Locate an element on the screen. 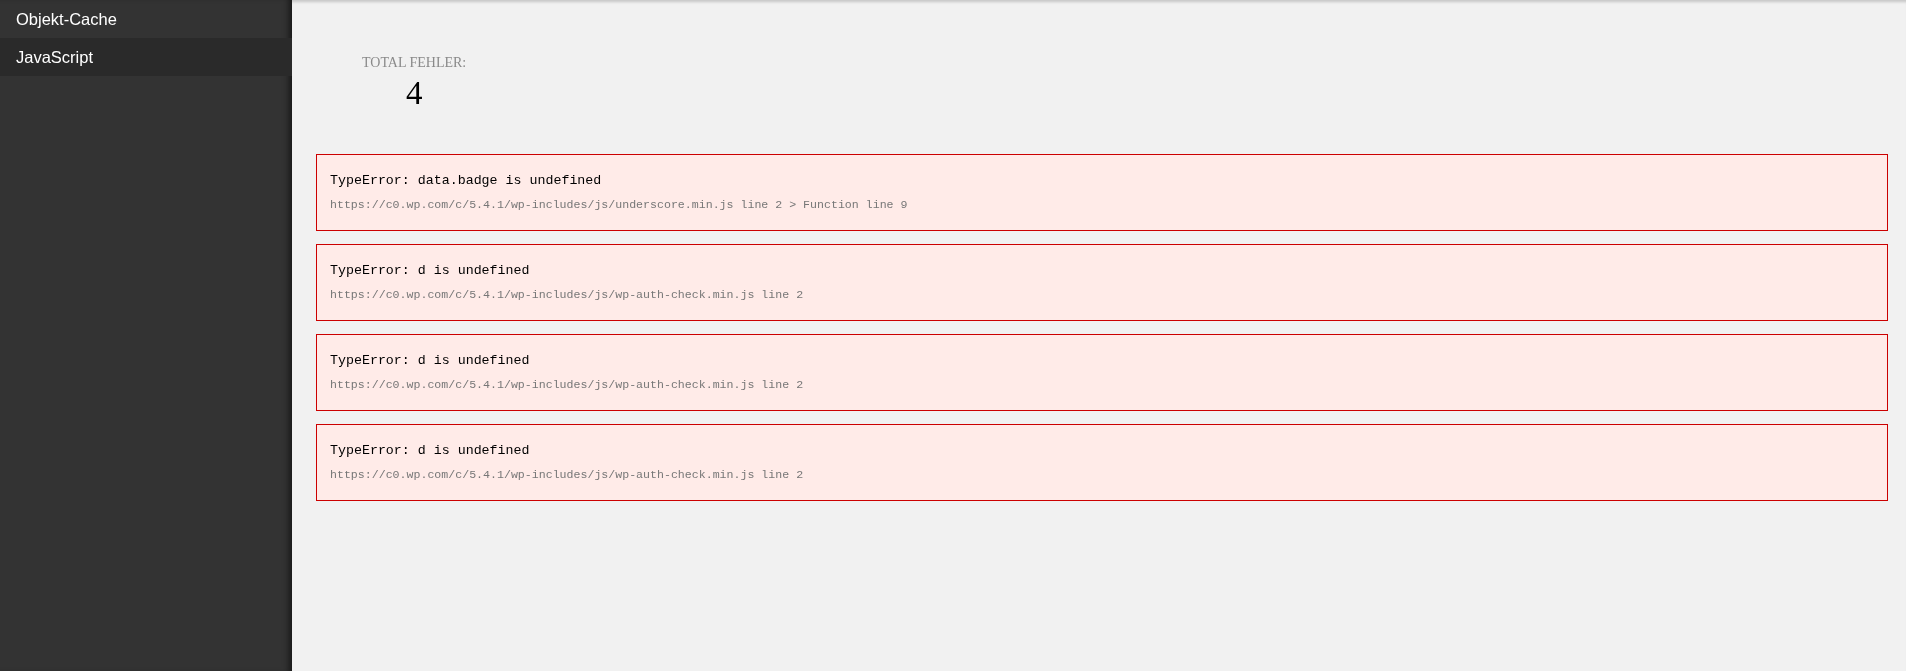 This screenshot has height=671, width=1906. total-errors-count: 4 is located at coordinates (414, 93).